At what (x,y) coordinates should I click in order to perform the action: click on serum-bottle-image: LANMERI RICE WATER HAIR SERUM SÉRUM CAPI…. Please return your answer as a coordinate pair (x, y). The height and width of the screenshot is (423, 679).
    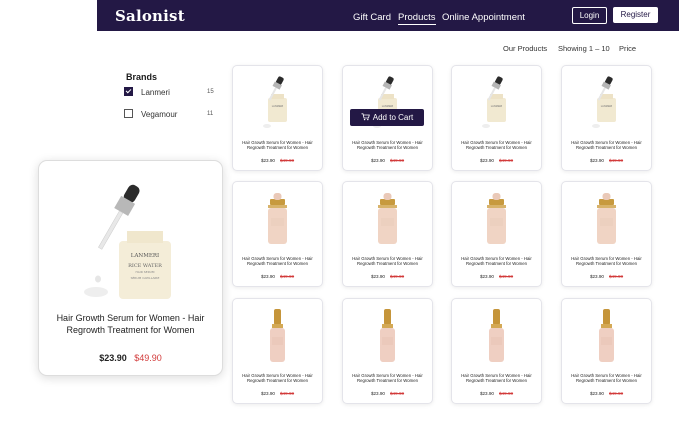
    Looking at the image, I should click on (127, 241).